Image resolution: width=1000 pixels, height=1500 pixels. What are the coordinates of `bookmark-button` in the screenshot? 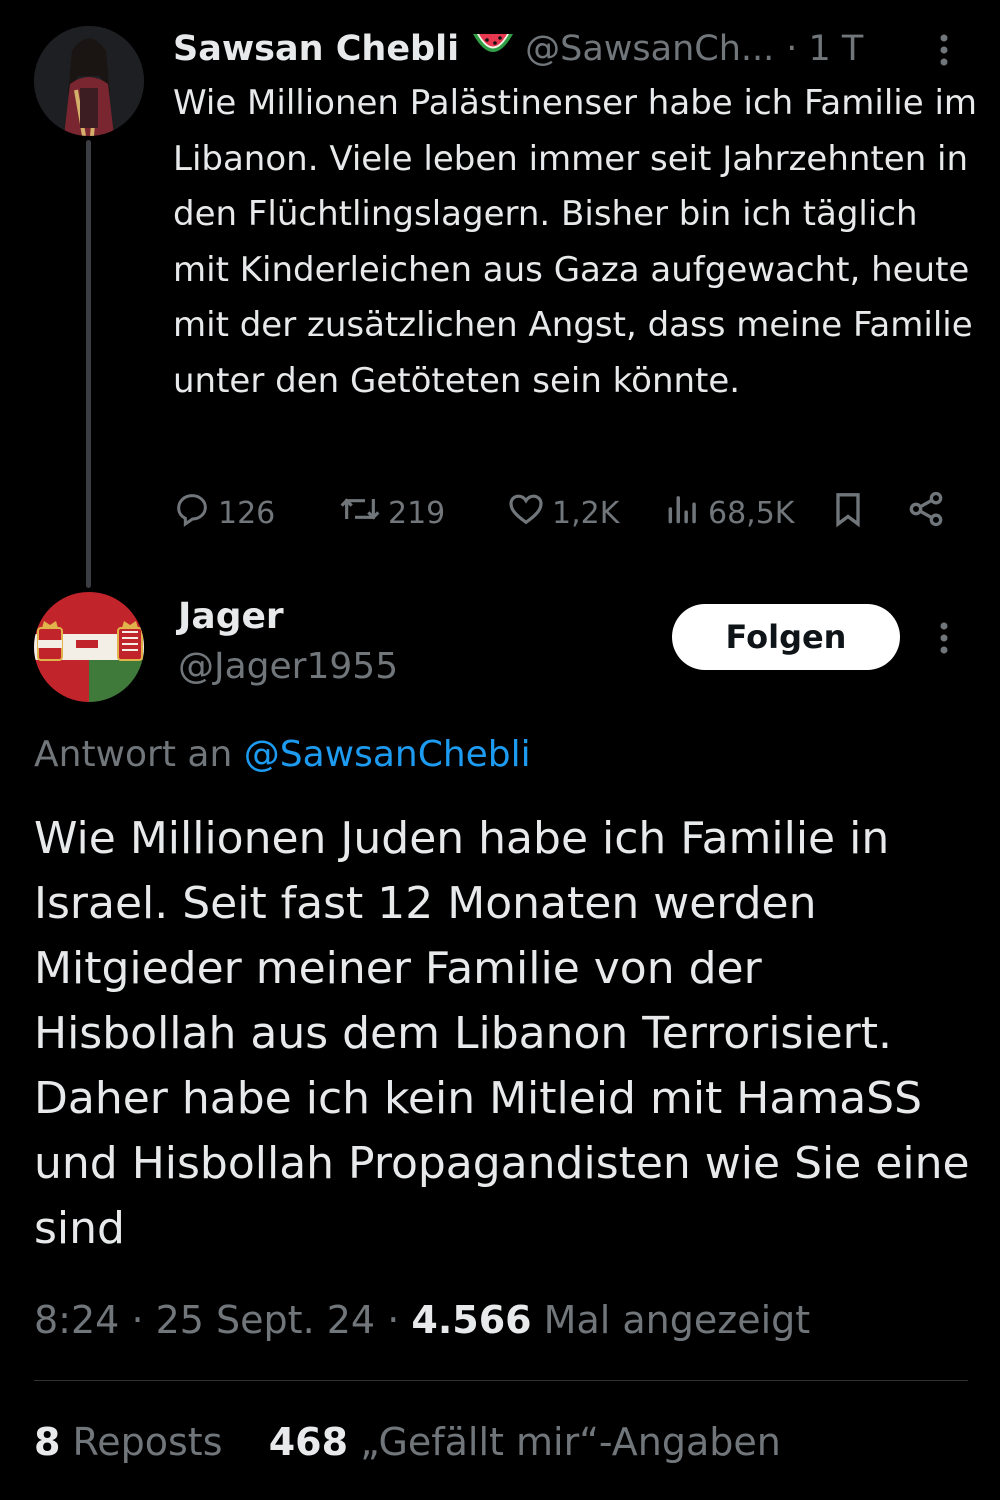 It's located at (848, 513).